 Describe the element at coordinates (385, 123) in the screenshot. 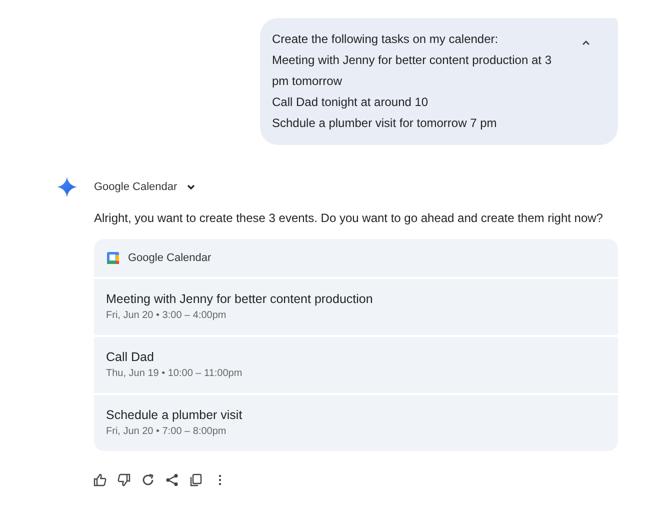

I see `message-line: Schdule a plumber visit for tomorrow 7 pm` at that location.